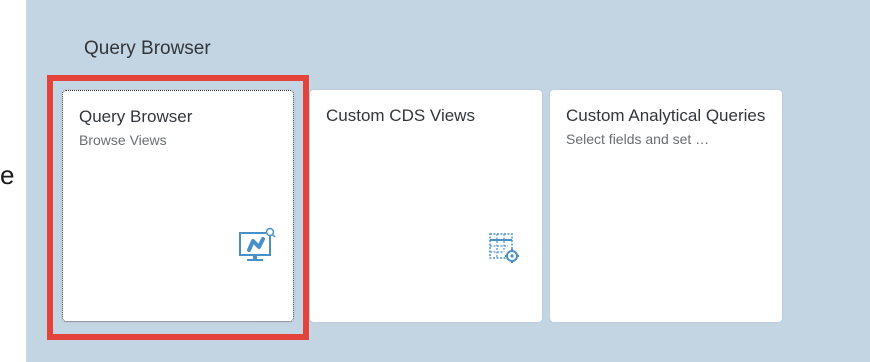 This screenshot has width=870, height=362. I want to click on tile-title: Custom Analytical Queries, so click(666, 115).